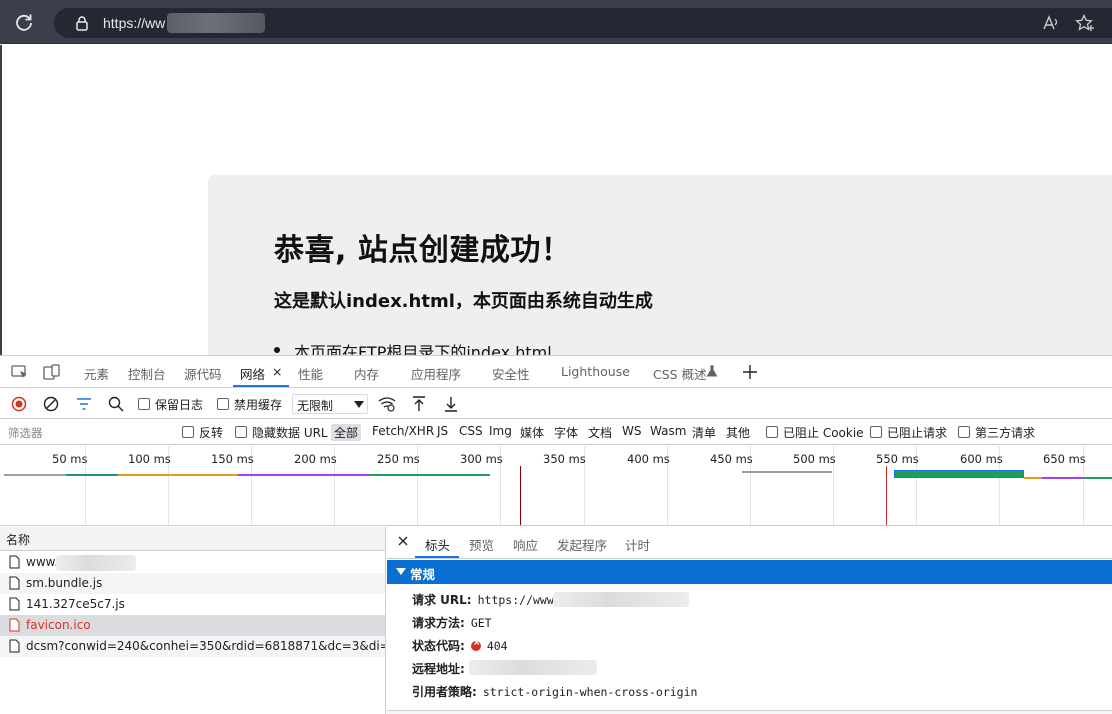 Image resolution: width=1112 pixels, height=714 pixels. I want to click on tab-console: 控制台, so click(147, 373).